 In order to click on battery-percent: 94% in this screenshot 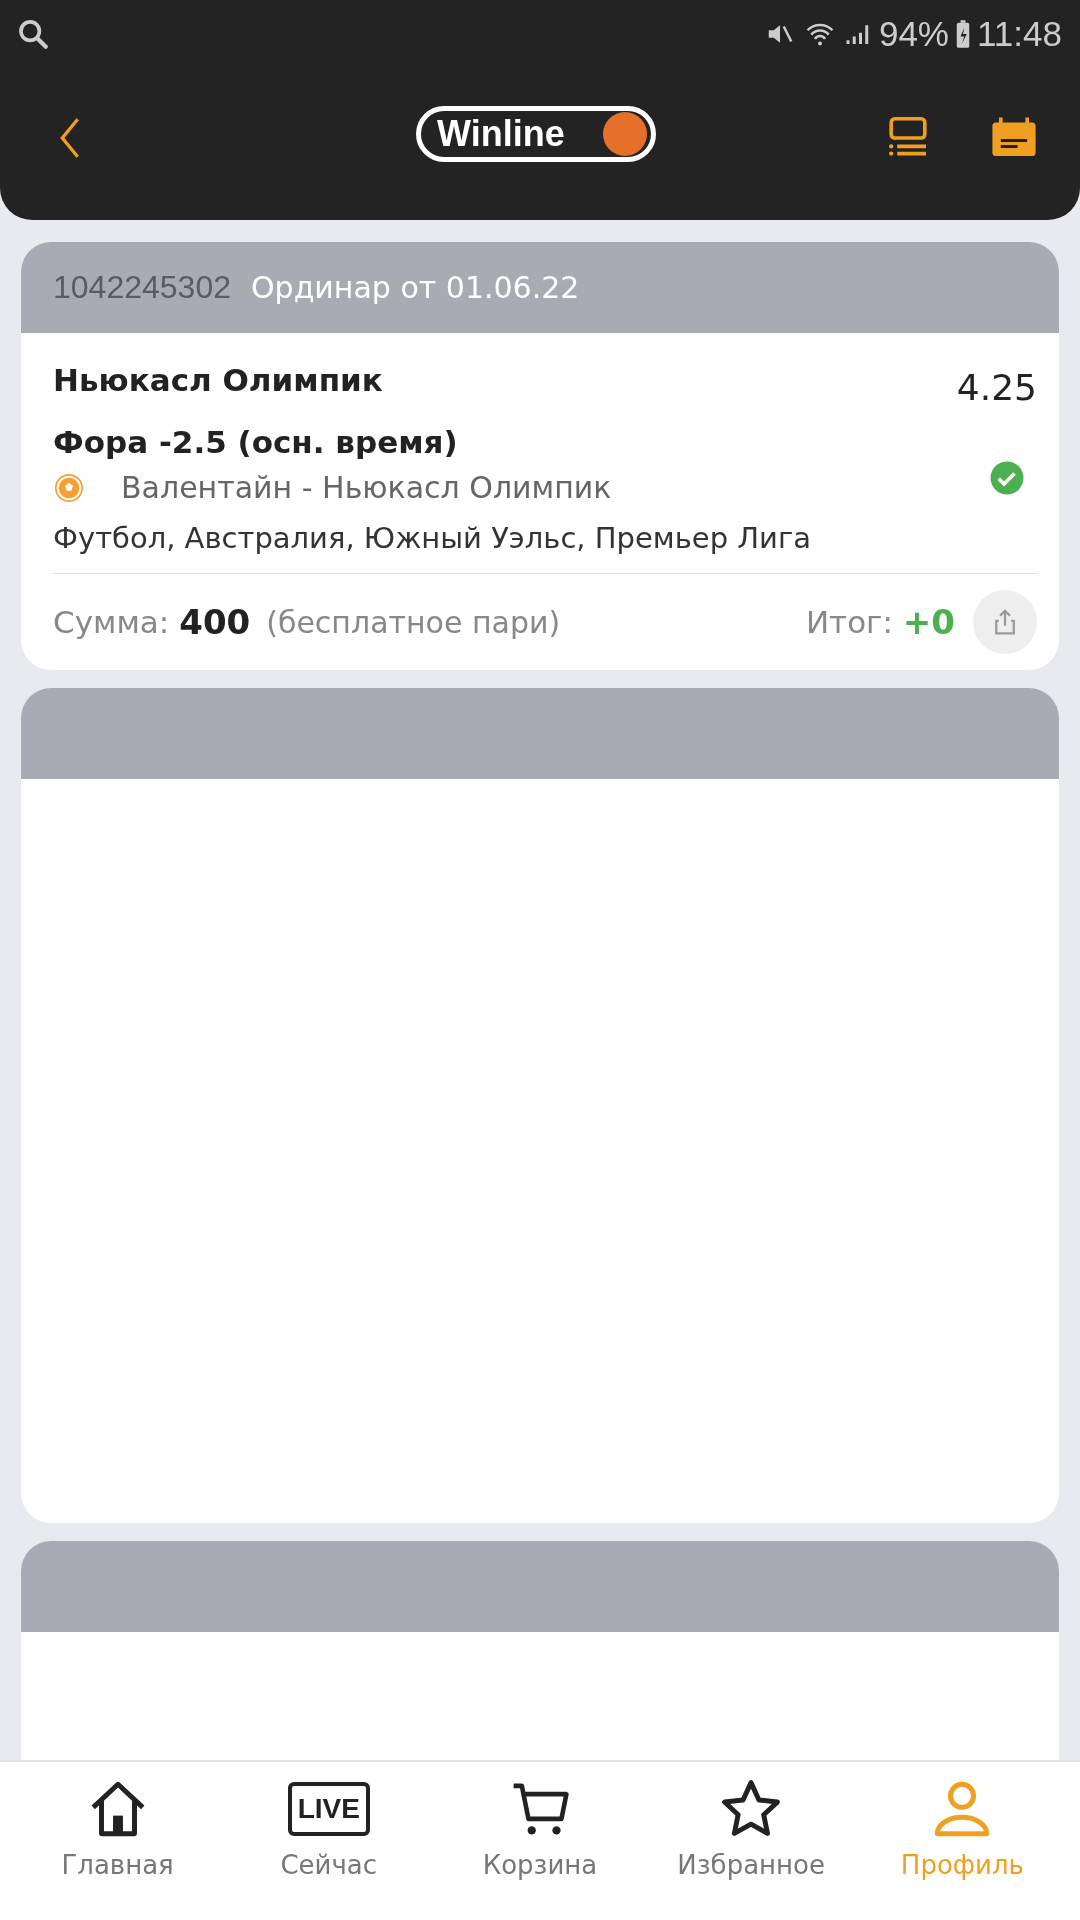, I will do `click(913, 34)`.